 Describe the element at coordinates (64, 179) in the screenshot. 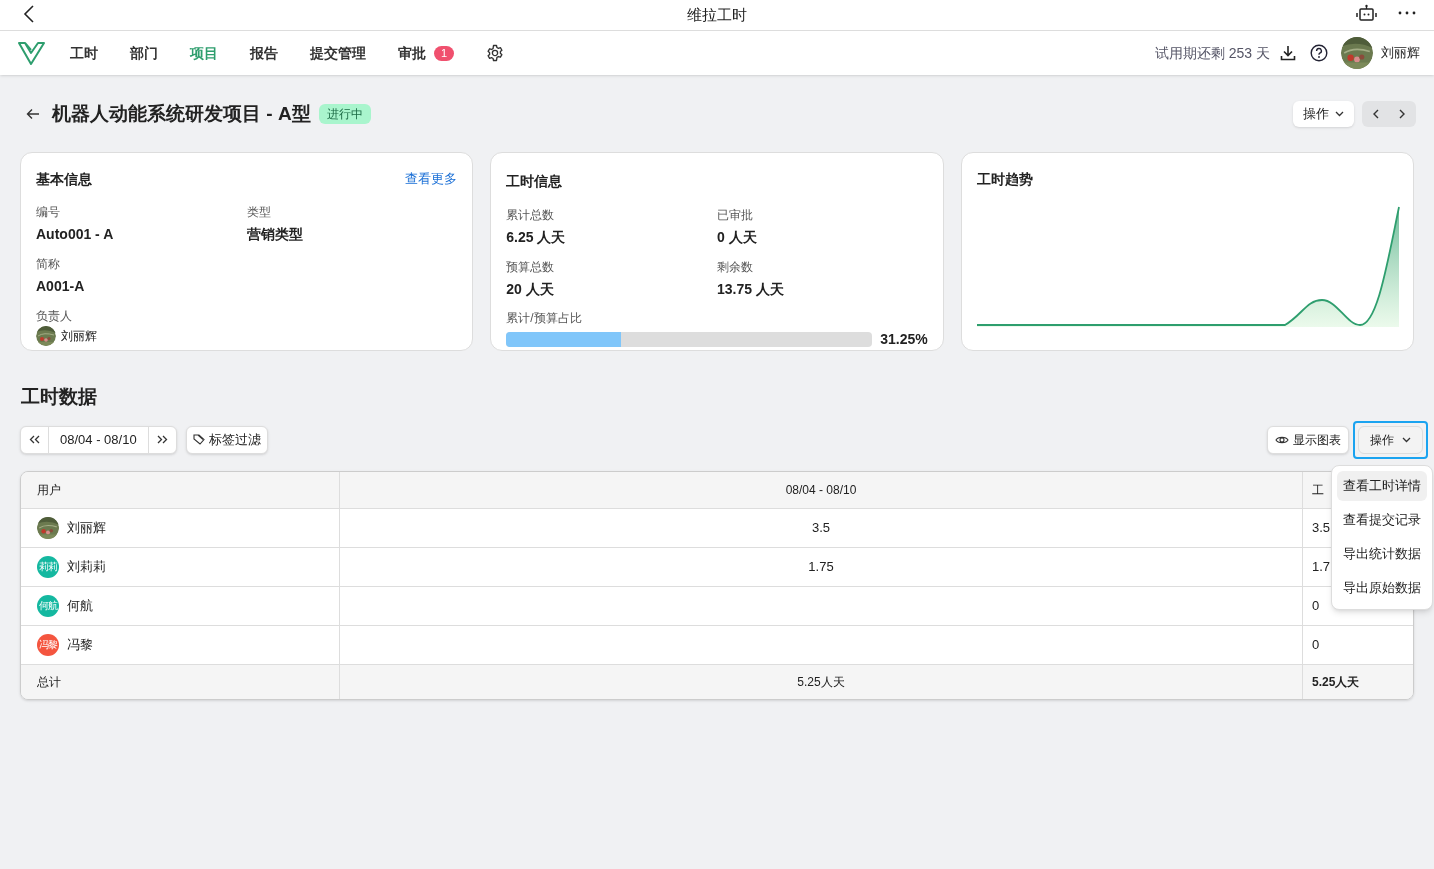

I see `card-title: 基本信息` at that location.